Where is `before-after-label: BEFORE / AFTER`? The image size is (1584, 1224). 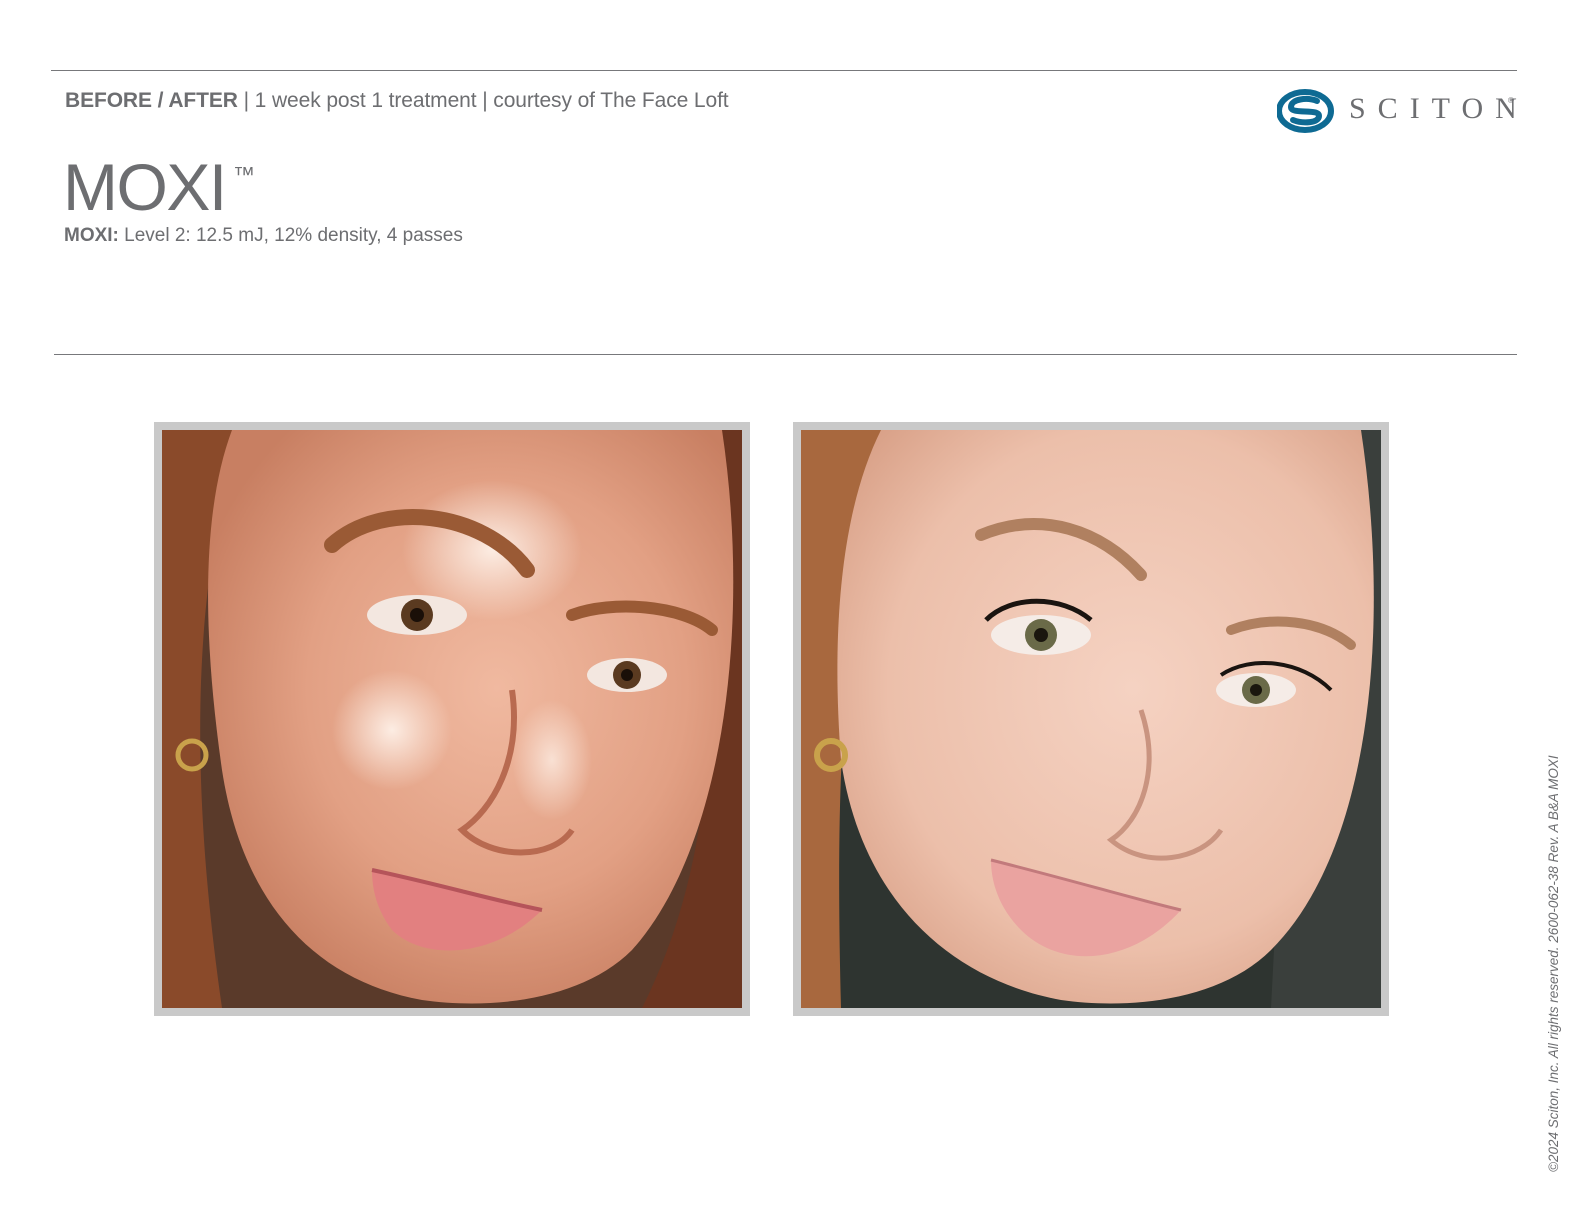
before-after-label: BEFORE / AFTER is located at coordinates (151, 100).